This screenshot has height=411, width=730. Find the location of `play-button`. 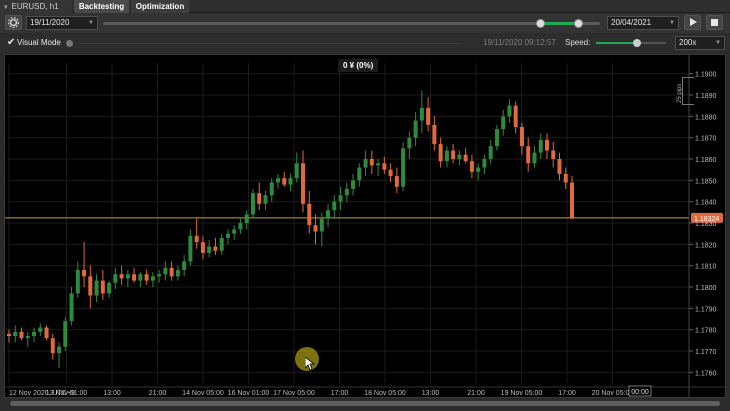

play-button is located at coordinates (692, 22).